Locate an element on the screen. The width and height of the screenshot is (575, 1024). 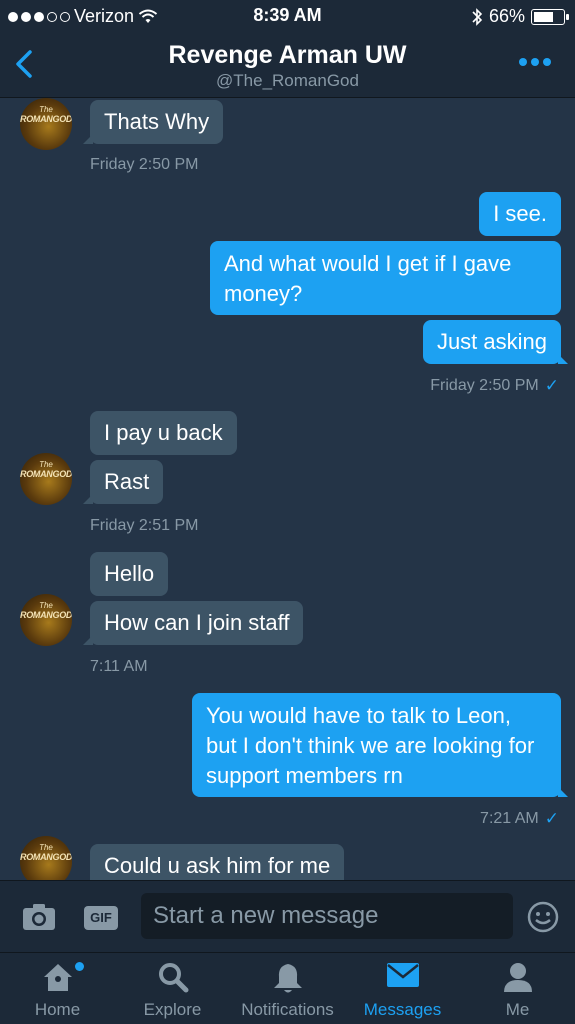
tab-label: Me is located at coordinates (517, 1009).